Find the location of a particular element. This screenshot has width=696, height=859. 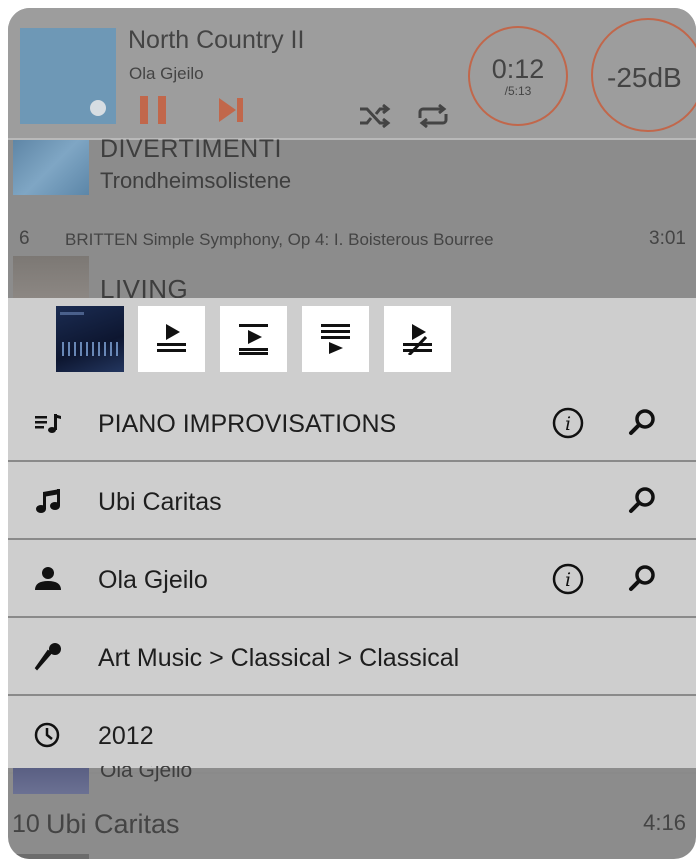

music-note-icon is located at coordinates (48, 501).